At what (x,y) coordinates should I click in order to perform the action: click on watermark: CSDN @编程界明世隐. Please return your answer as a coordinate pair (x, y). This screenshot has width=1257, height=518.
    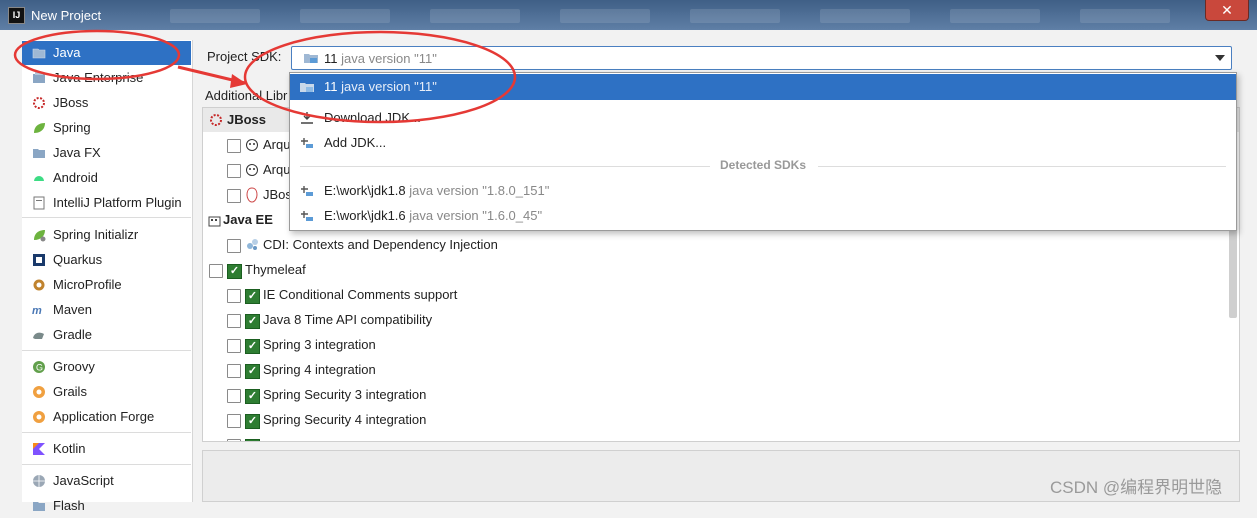
    Looking at the image, I should click on (1136, 487).